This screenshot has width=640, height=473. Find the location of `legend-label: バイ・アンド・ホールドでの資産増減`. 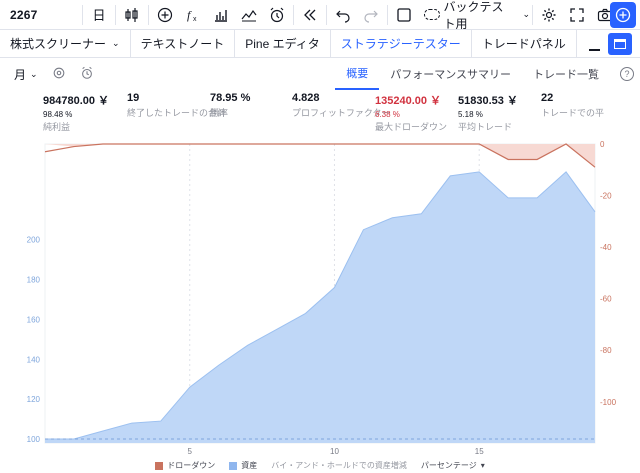

legend-label: バイ・アンド・ホールドでの資産増減 is located at coordinates (339, 465).